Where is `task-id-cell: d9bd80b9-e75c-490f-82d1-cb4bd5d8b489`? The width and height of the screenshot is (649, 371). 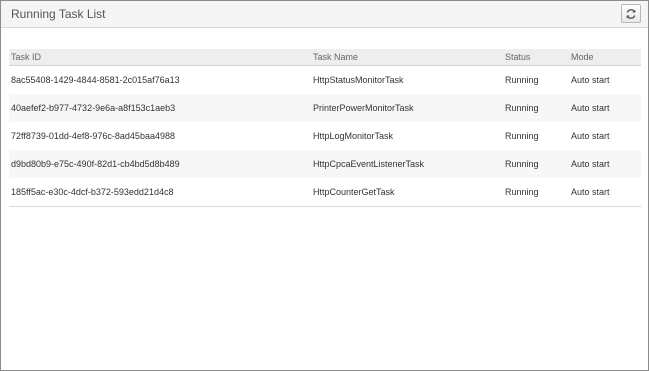 task-id-cell: d9bd80b9-e75c-490f-82d1-cb4bd5d8b489 is located at coordinates (160, 164).